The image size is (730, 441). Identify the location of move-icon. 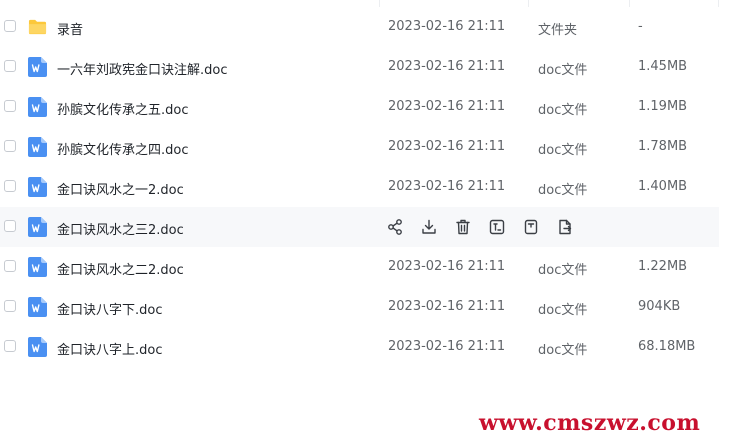
(531, 227).